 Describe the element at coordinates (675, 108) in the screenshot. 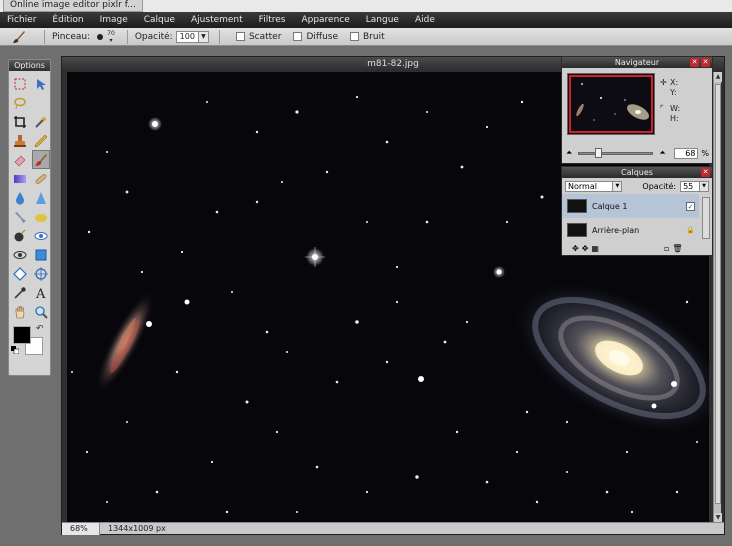

I see `w-label: W:` at that location.